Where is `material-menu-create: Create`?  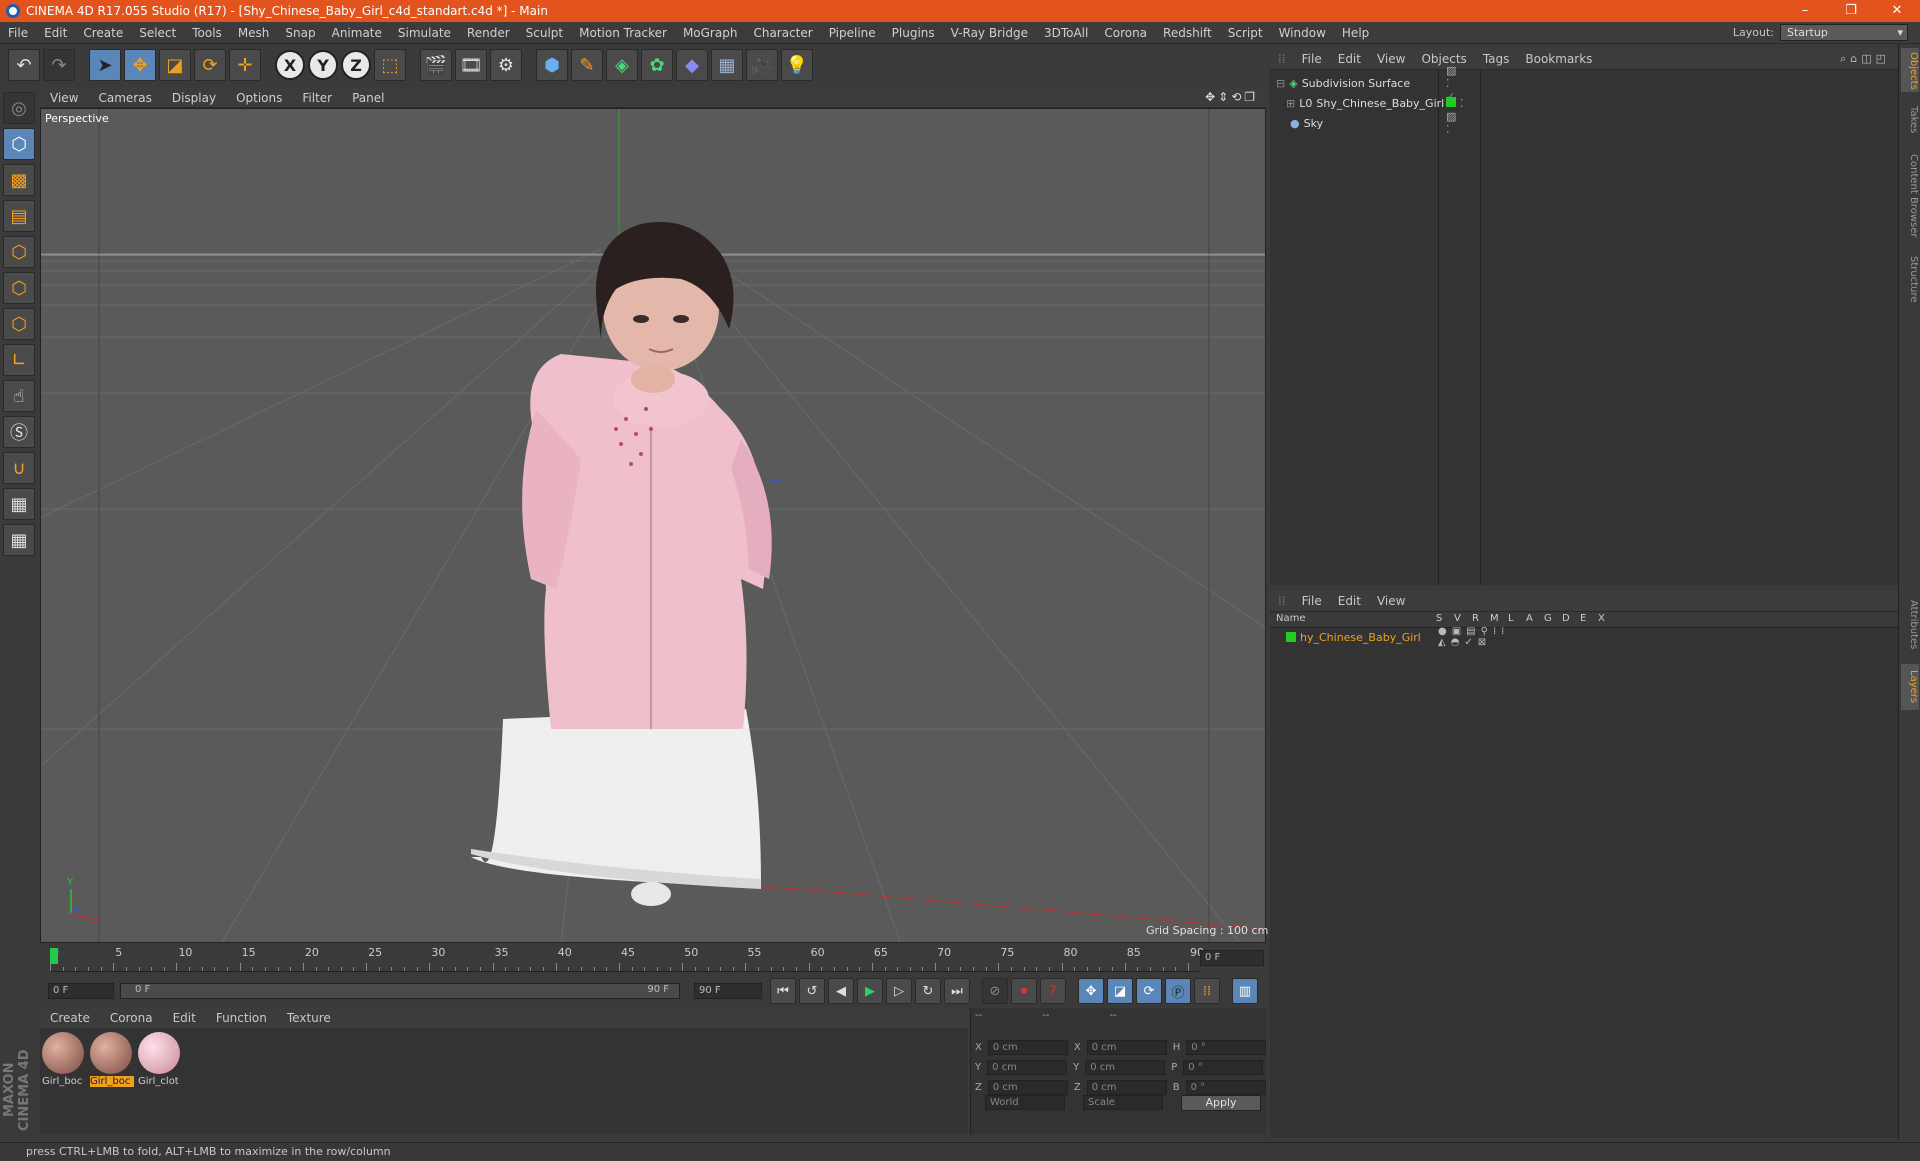
material-menu-create: Create is located at coordinates (70, 1018).